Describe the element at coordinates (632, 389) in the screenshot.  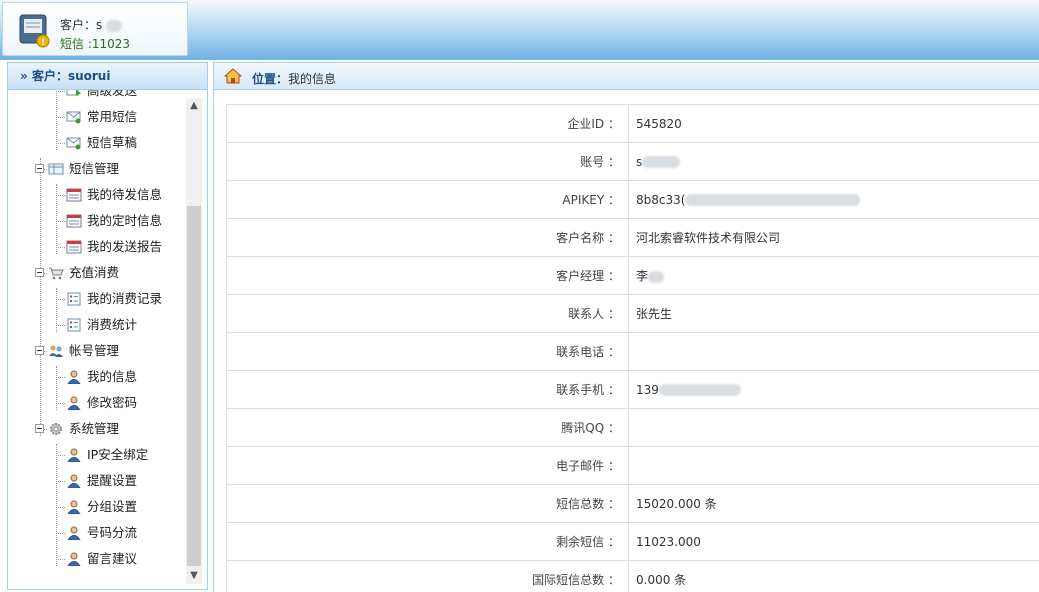
I see `table-row: 联系手机 ： 139` at that location.